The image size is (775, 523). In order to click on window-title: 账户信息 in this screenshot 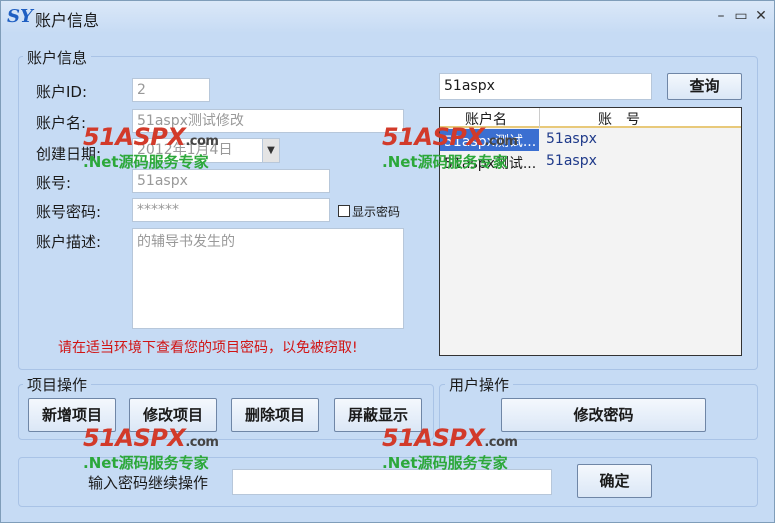, I will do `click(67, 20)`.